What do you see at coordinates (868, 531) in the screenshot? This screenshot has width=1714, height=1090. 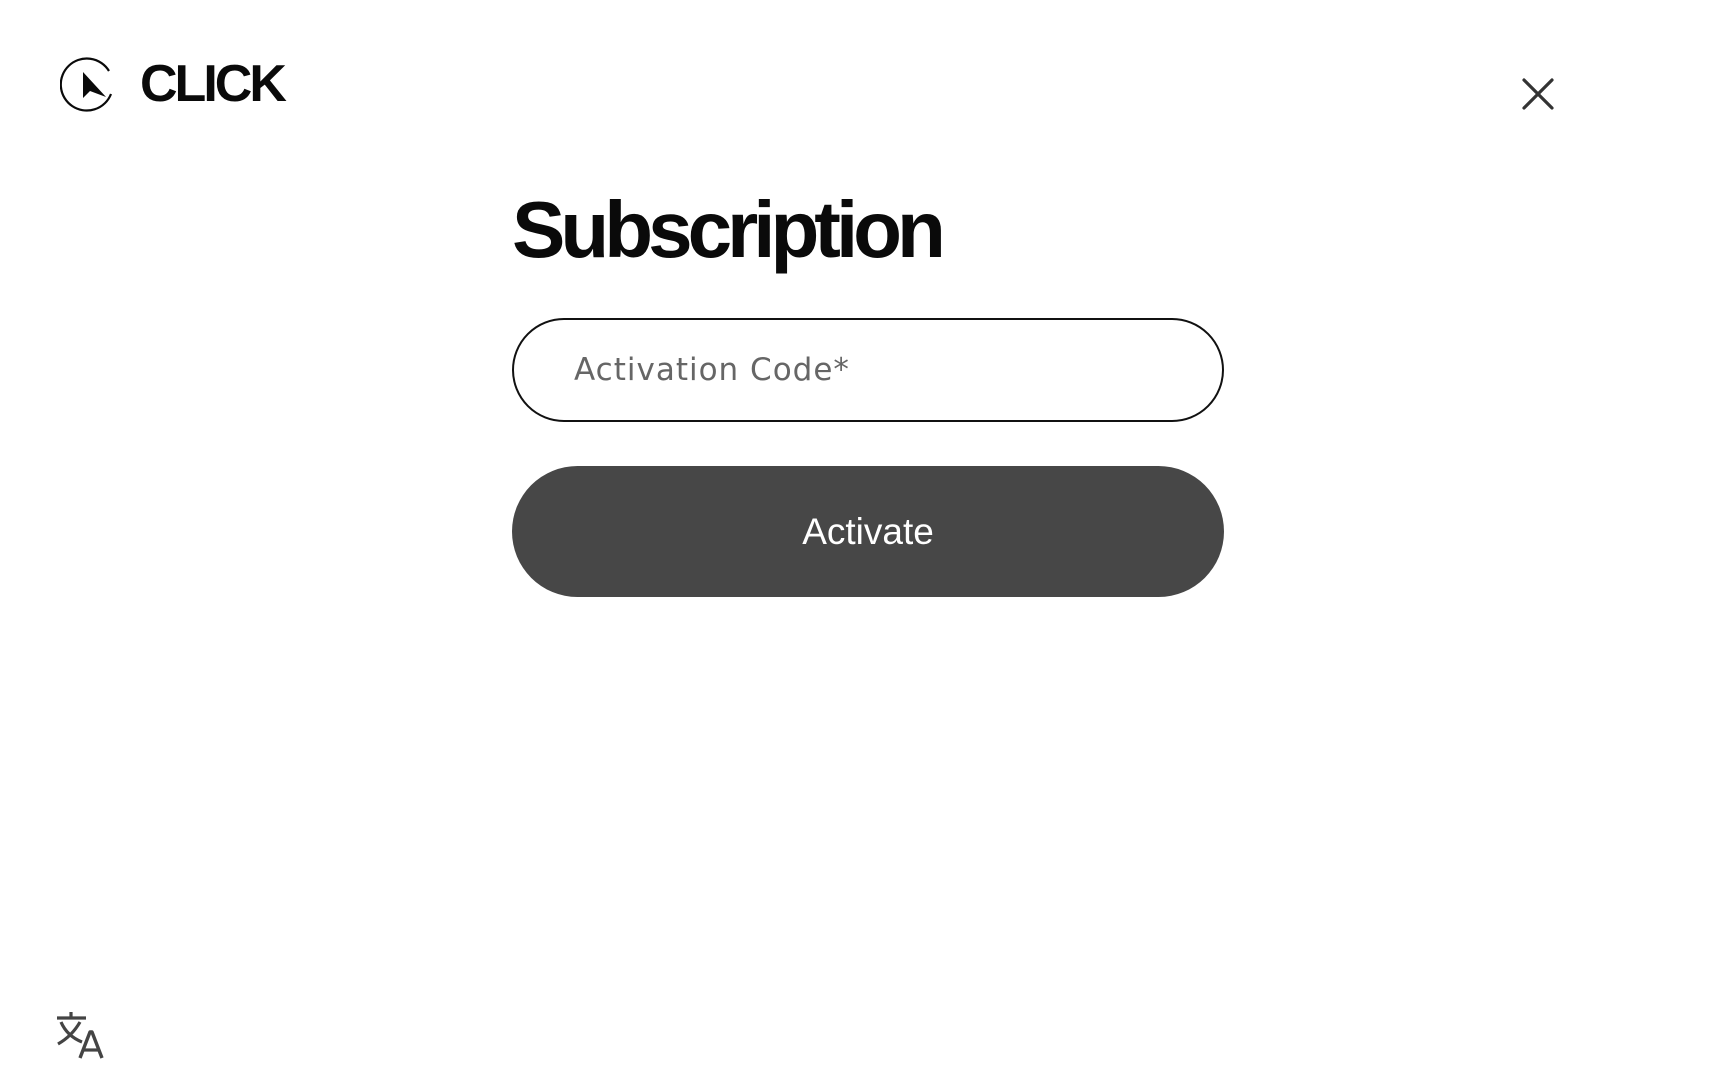 I see `activate-button: Activate` at bounding box center [868, 531].